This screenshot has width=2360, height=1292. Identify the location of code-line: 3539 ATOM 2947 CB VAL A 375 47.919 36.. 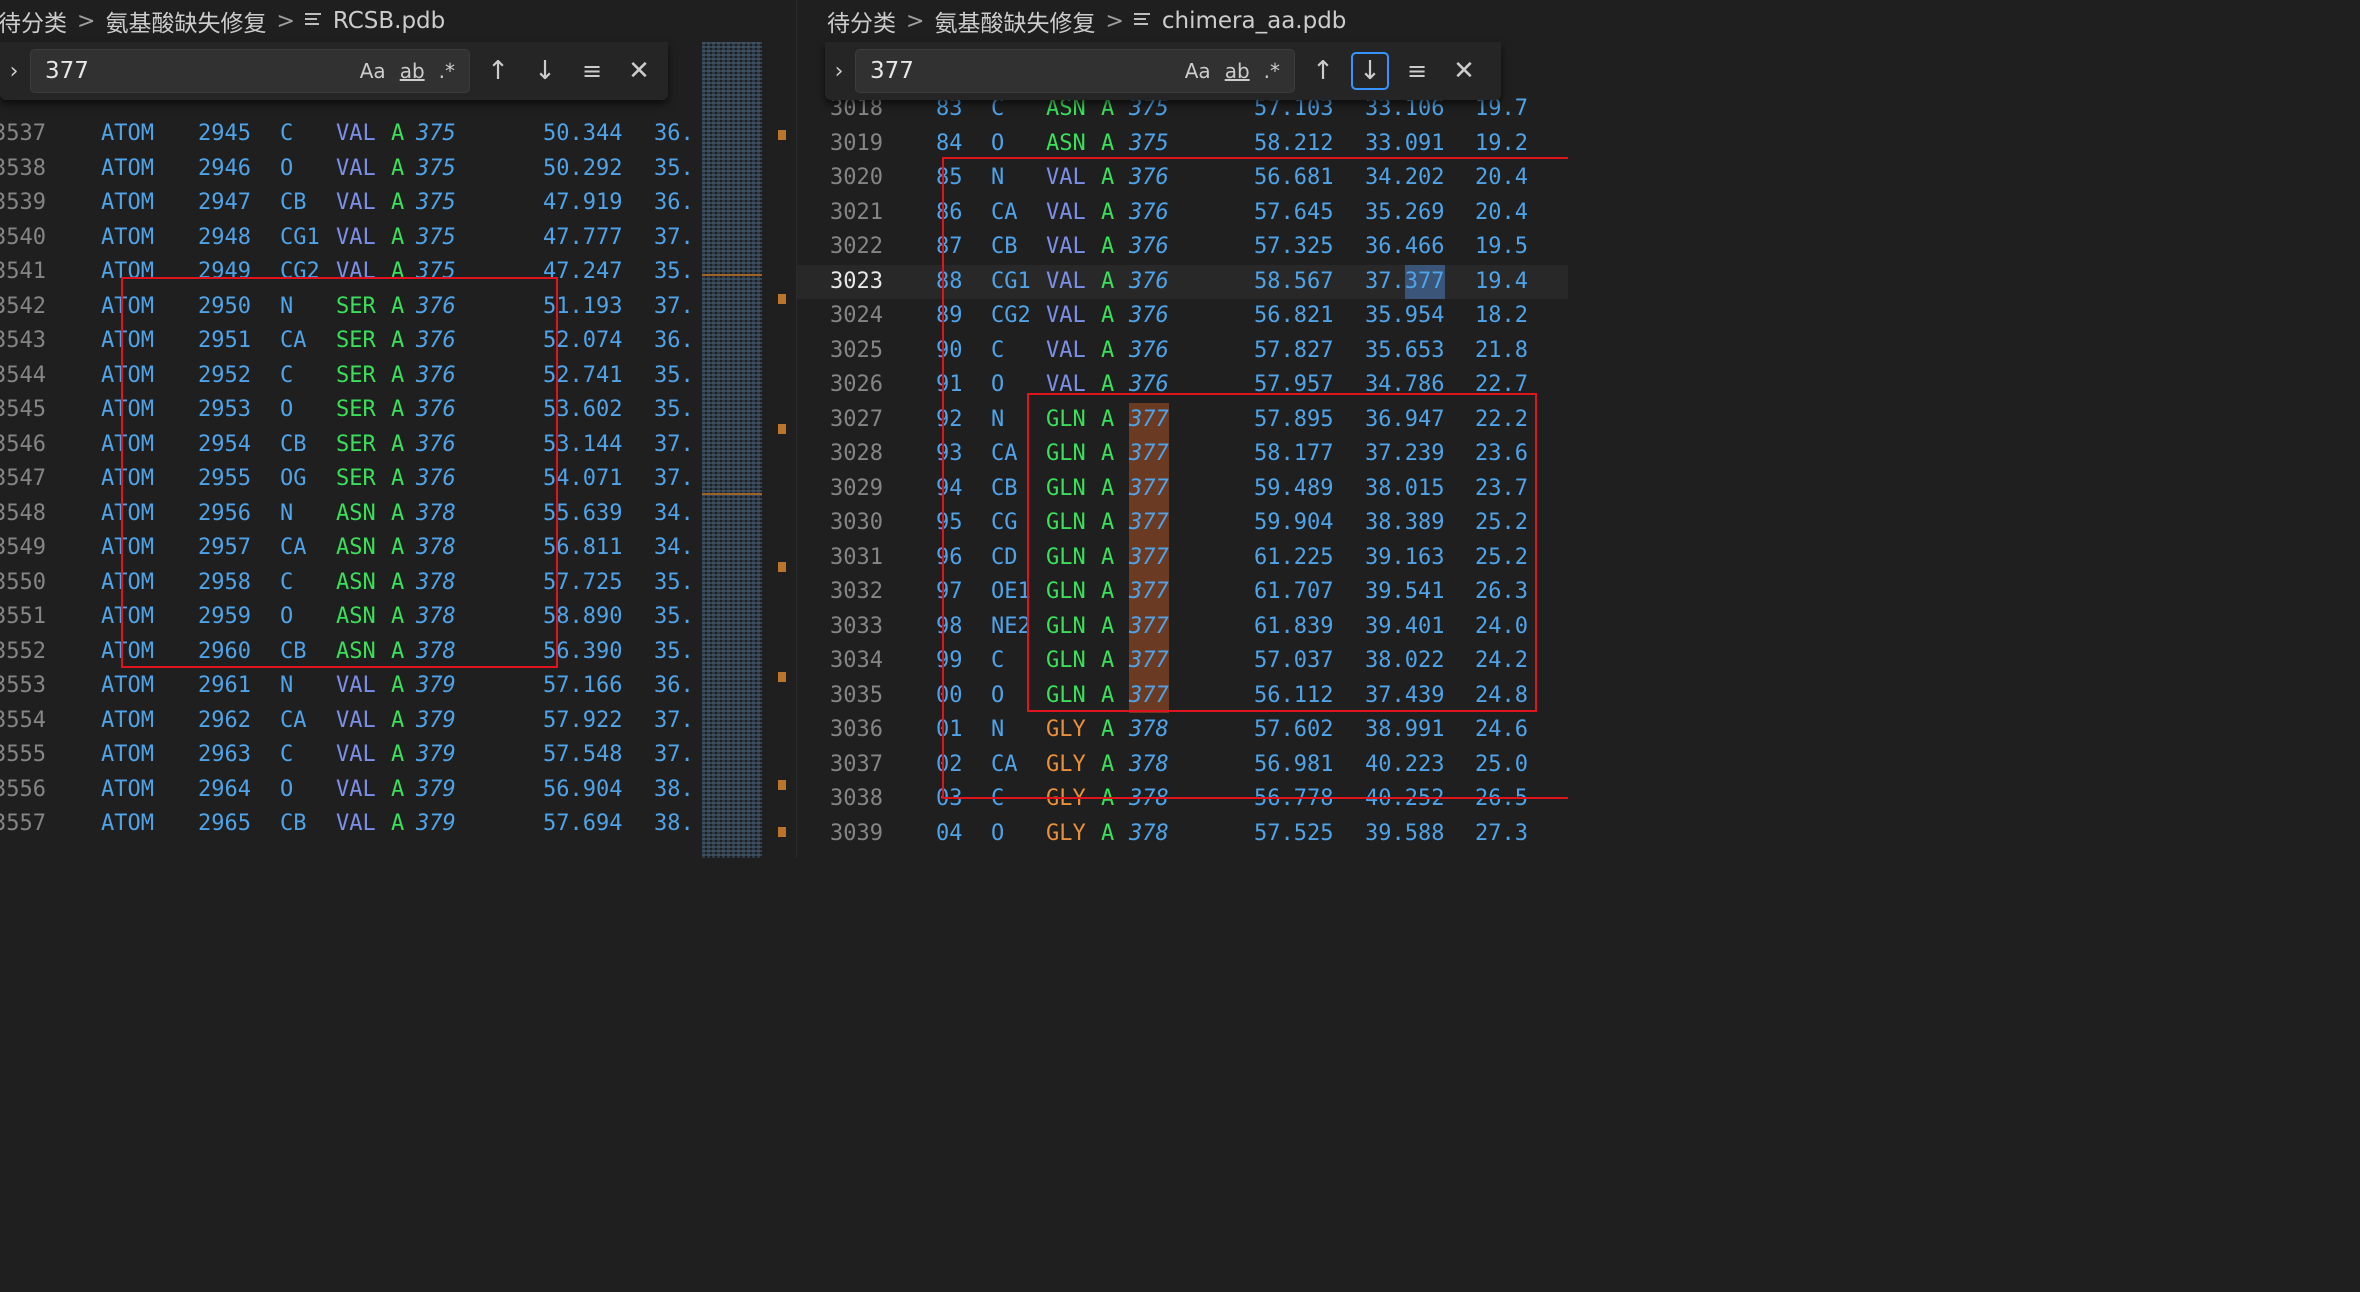
(398, 203).